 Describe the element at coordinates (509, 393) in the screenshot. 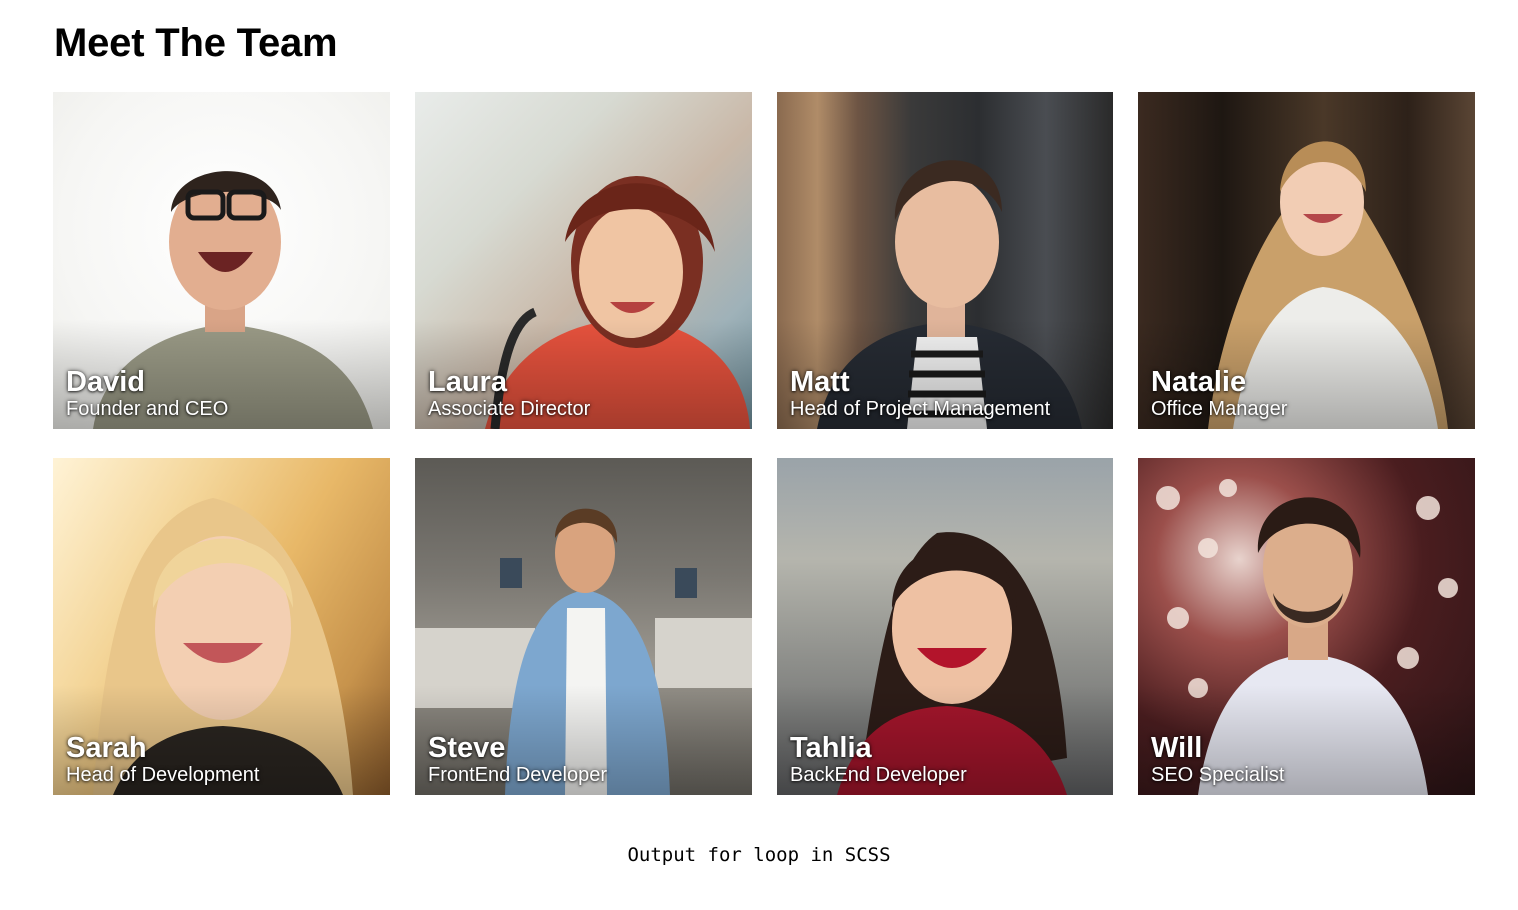

I see `team-card-caption: Laura Associate Director` at that location.